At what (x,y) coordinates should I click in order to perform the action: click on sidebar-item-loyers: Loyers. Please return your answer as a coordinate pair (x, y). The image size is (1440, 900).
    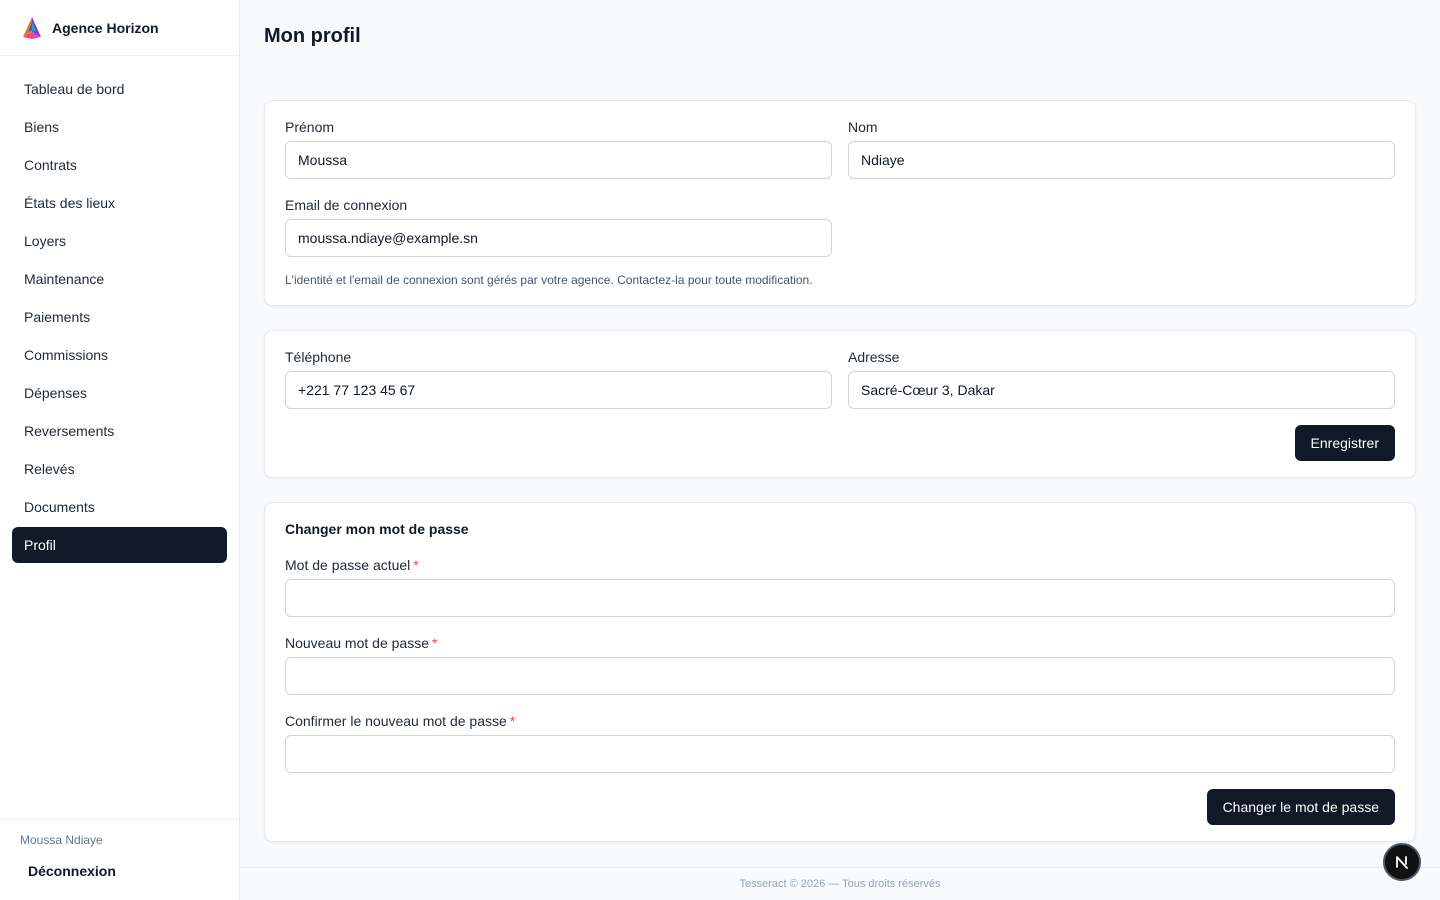
    Looking at the image, I should click on (119, 241).